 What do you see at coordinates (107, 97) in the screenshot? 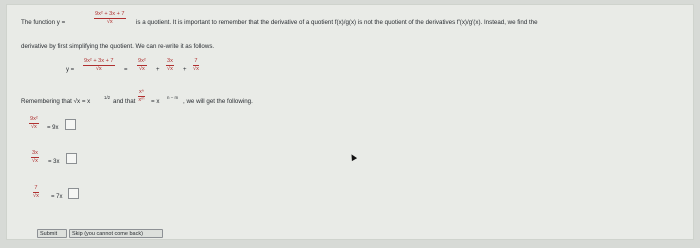
I see `remember-exponent-a: 1/2` at bounding box center [107, 97].